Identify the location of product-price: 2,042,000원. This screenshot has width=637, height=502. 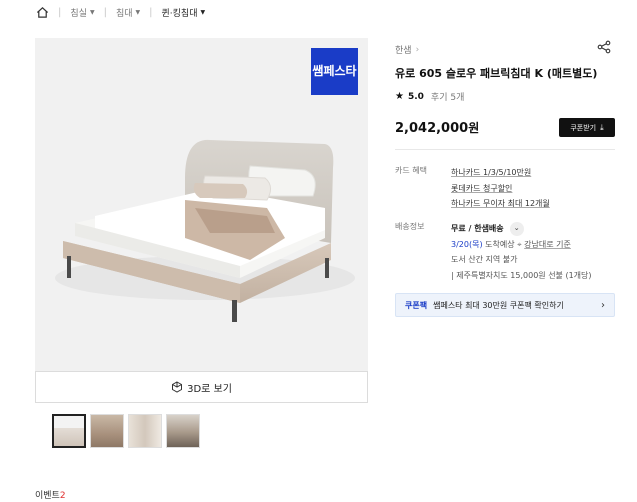
(437, 127).